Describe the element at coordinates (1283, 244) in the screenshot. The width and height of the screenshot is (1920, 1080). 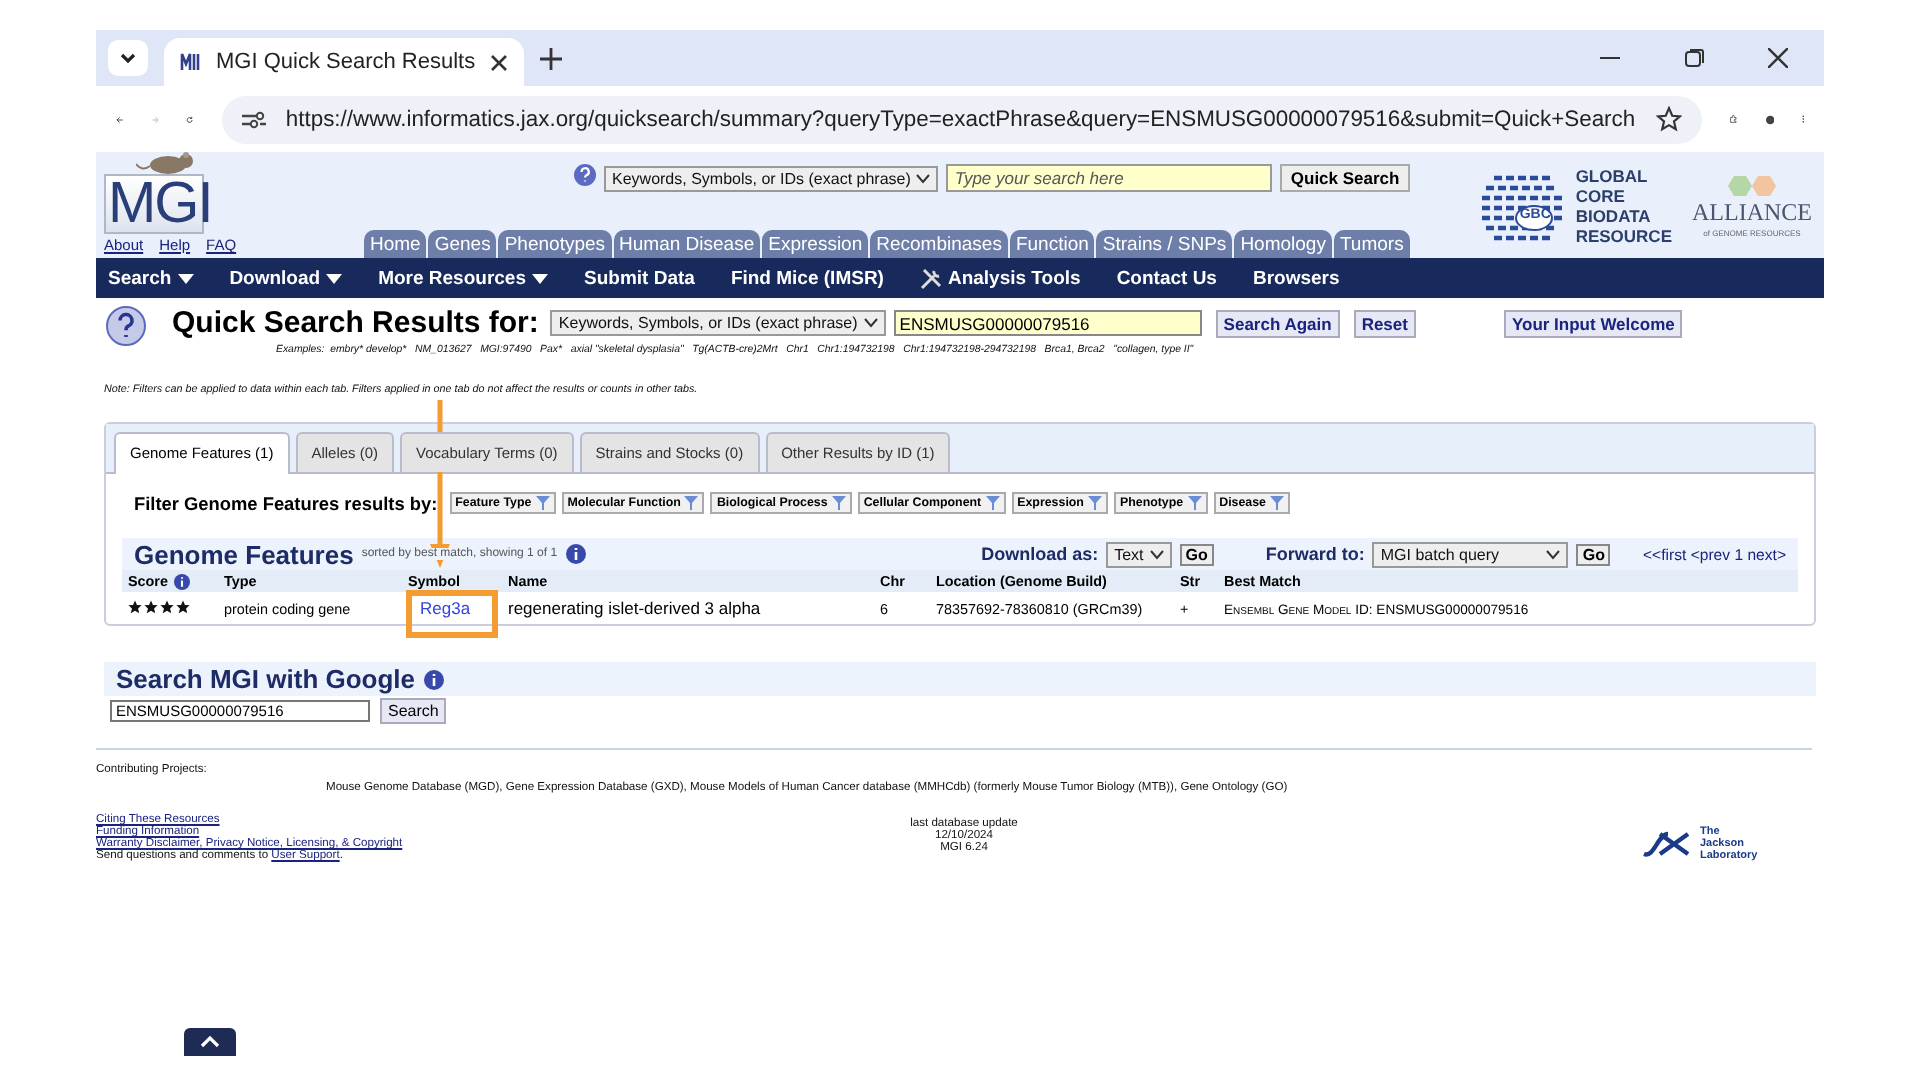
I see `nav-tab: Homology` at that location.